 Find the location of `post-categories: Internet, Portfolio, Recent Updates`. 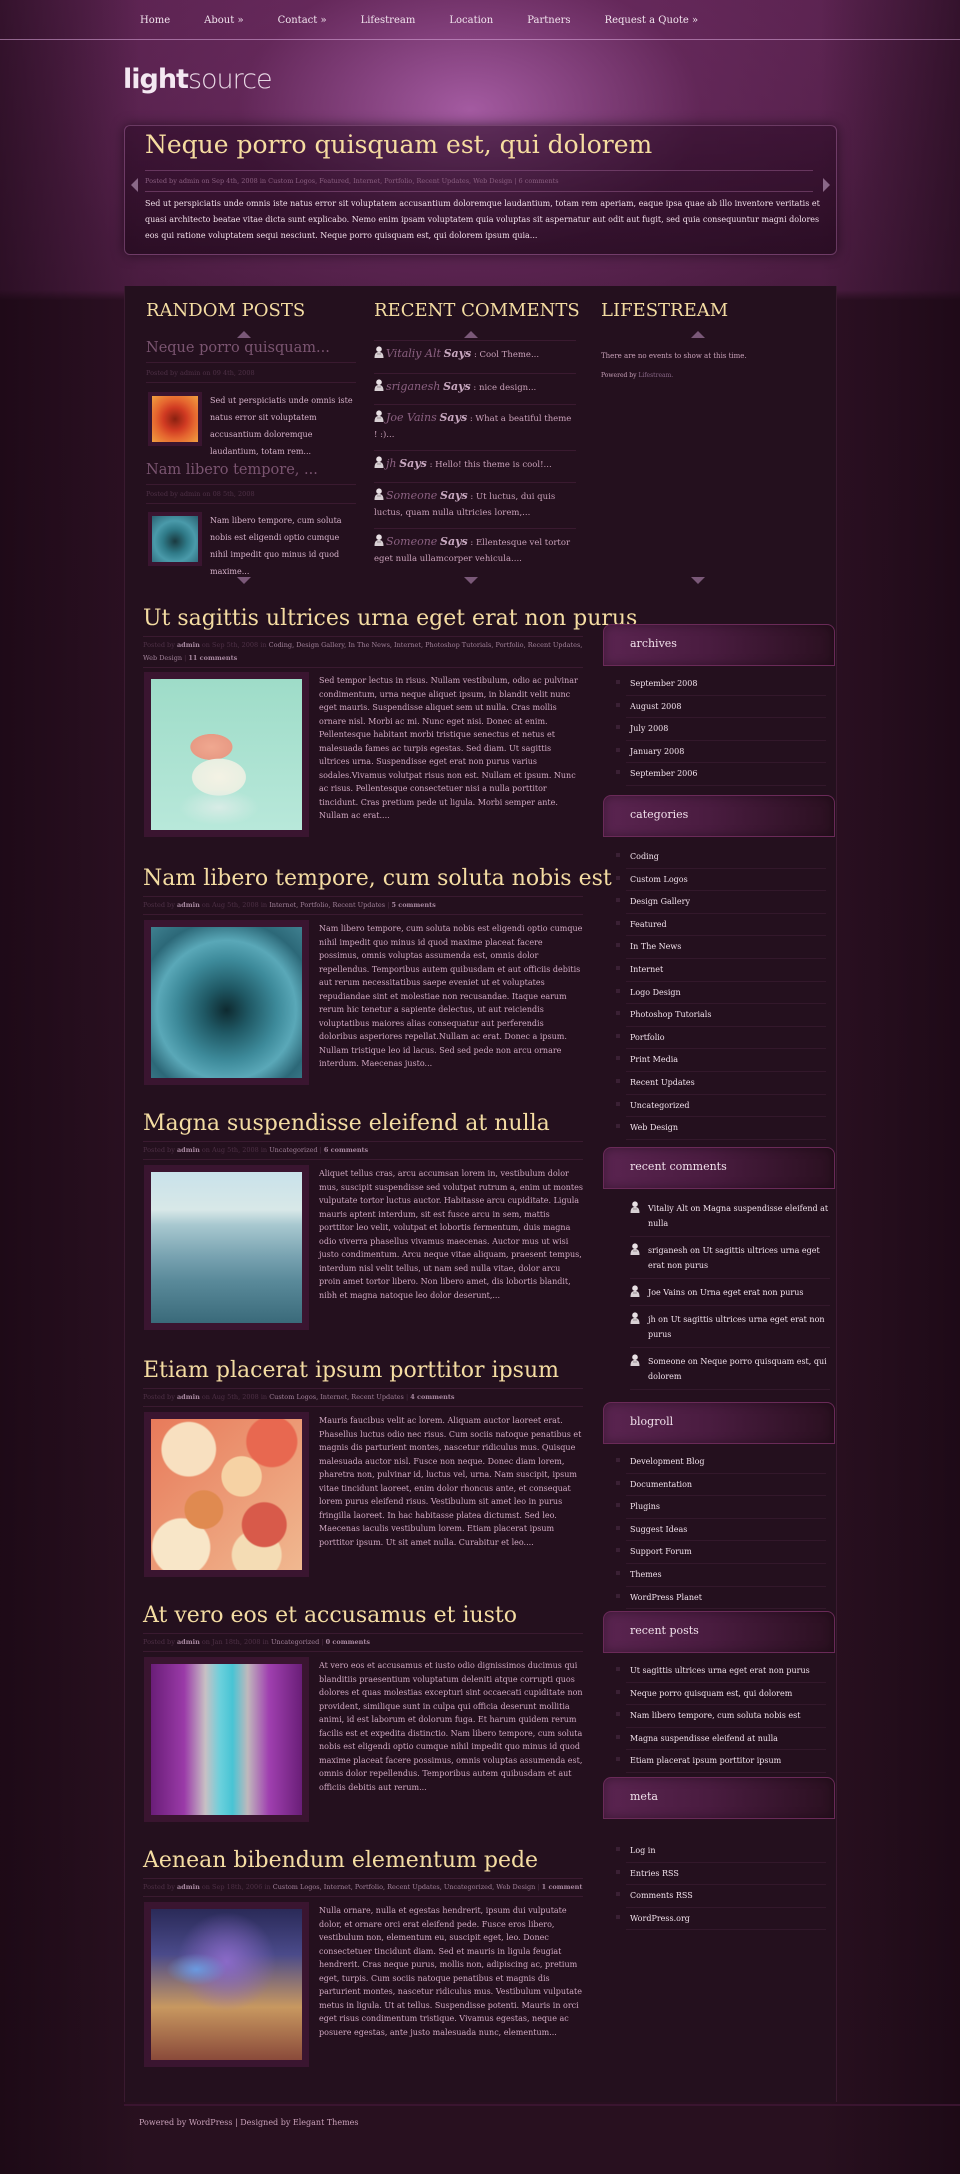

post-categories: Internet, Portfolio, Recent Updates is located at coordinates (327, 905).